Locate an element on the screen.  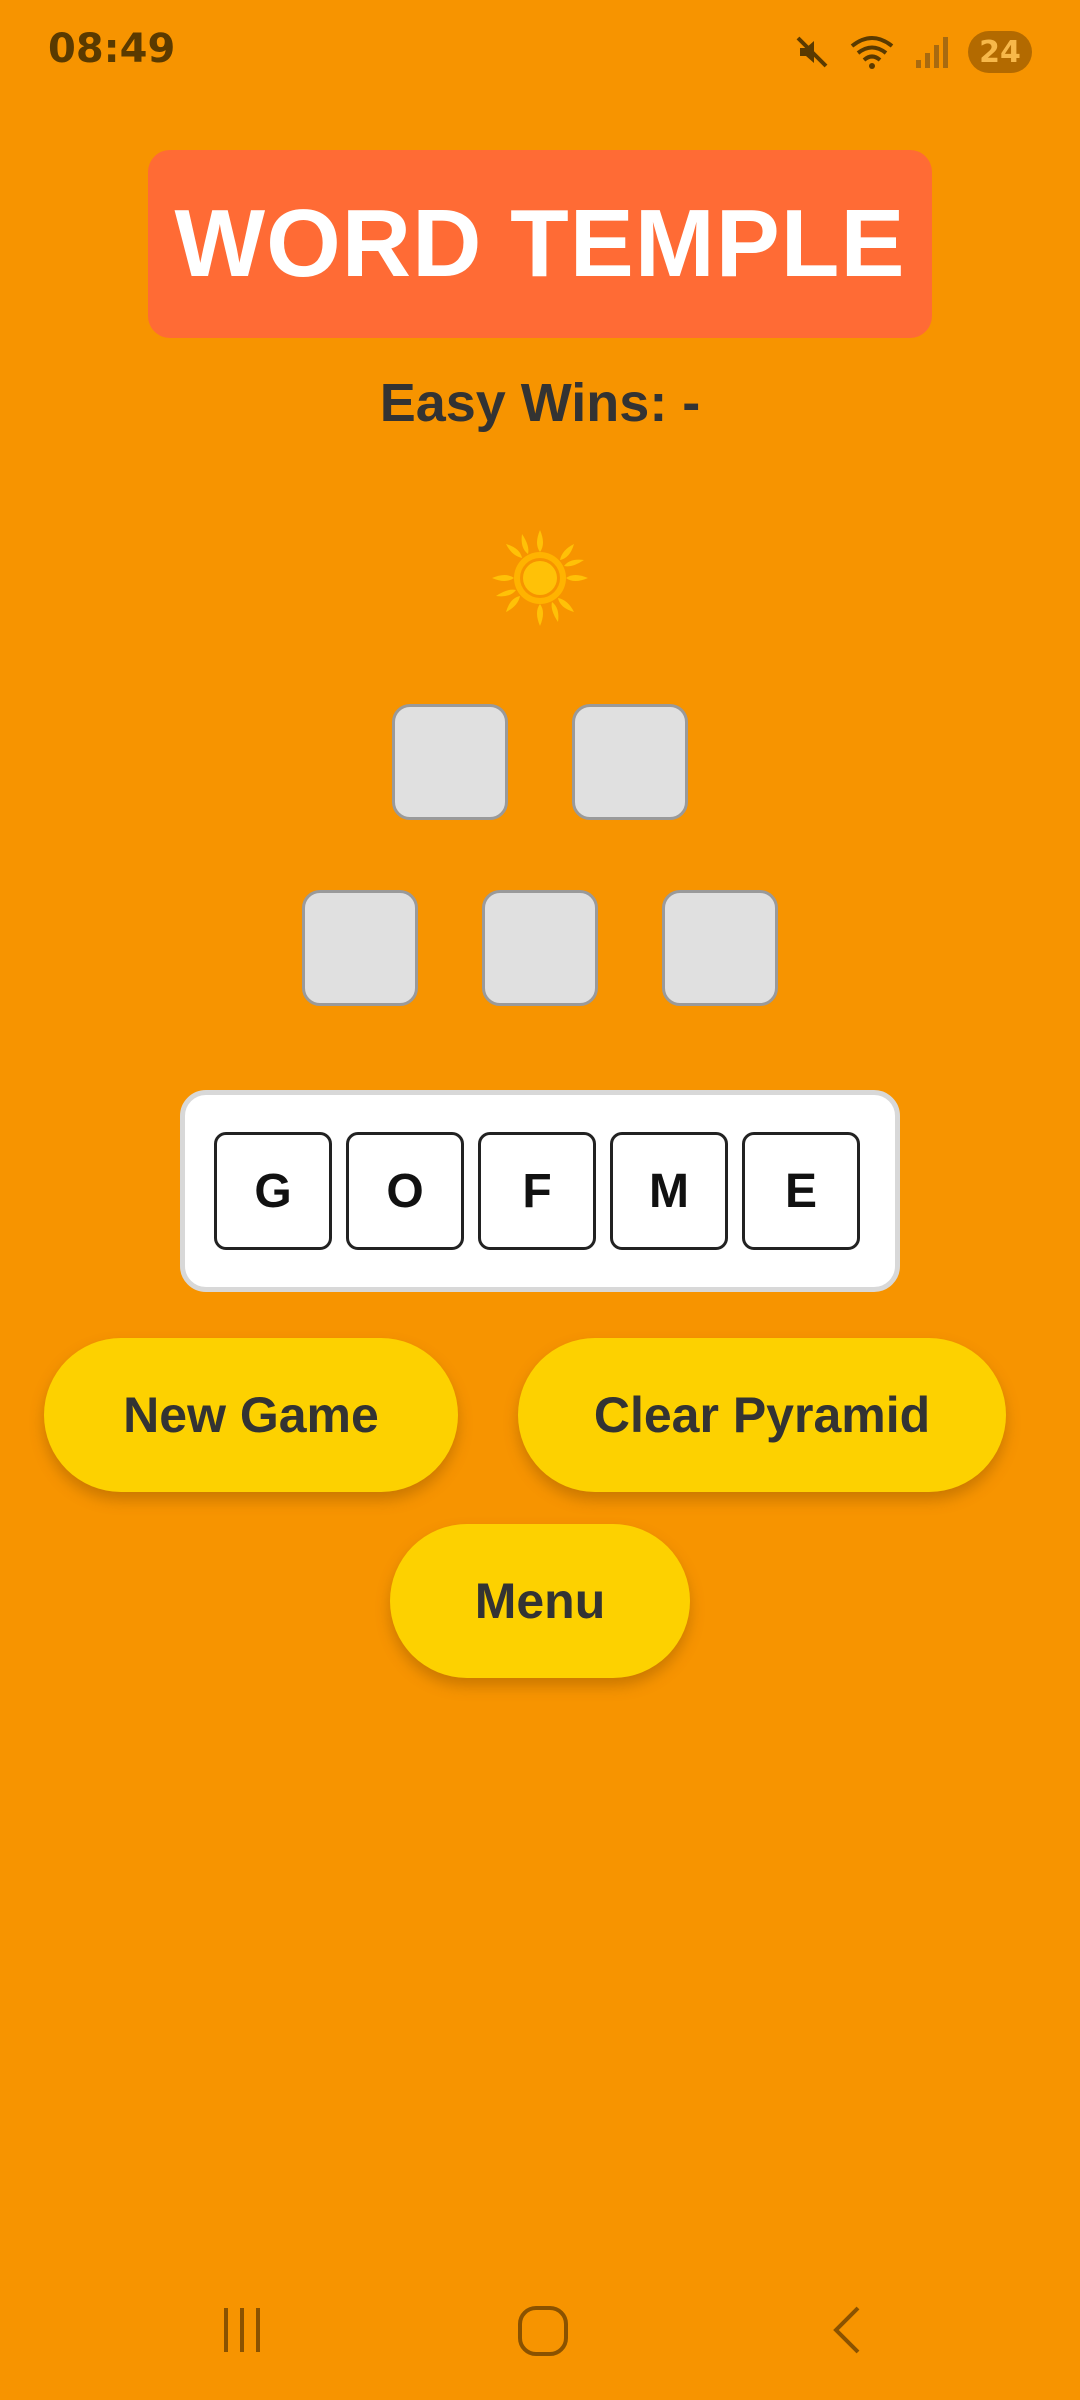
title-banner: WORD TEMPLE is located at coordinates (540, 244).